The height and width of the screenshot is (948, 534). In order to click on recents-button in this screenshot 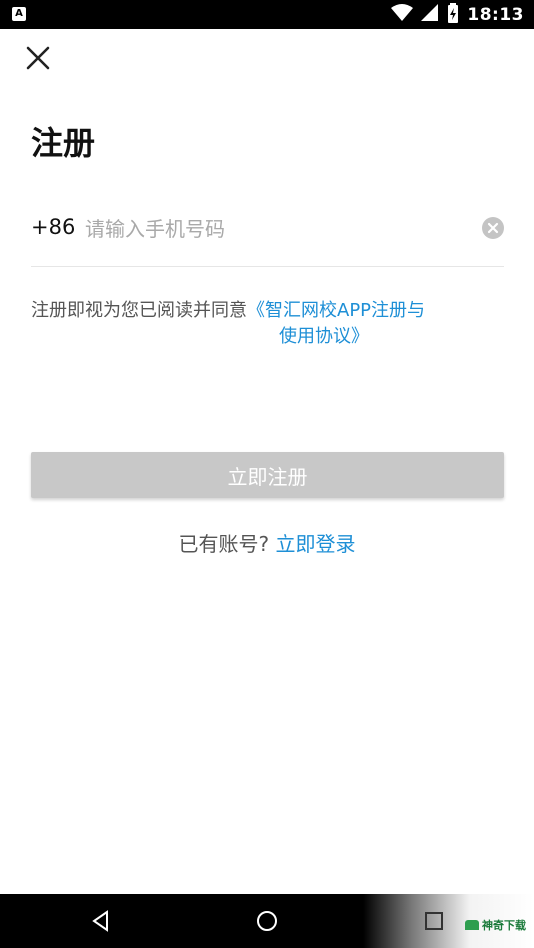, I will do `click(434, 921)`.